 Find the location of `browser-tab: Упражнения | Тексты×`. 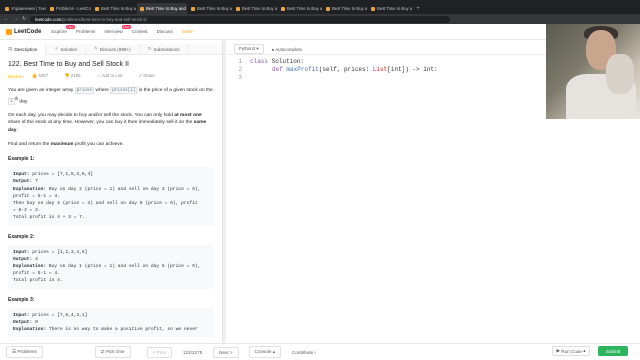

browser-tab: Упражнения | Тексты× is located at coordinates (24, 8).